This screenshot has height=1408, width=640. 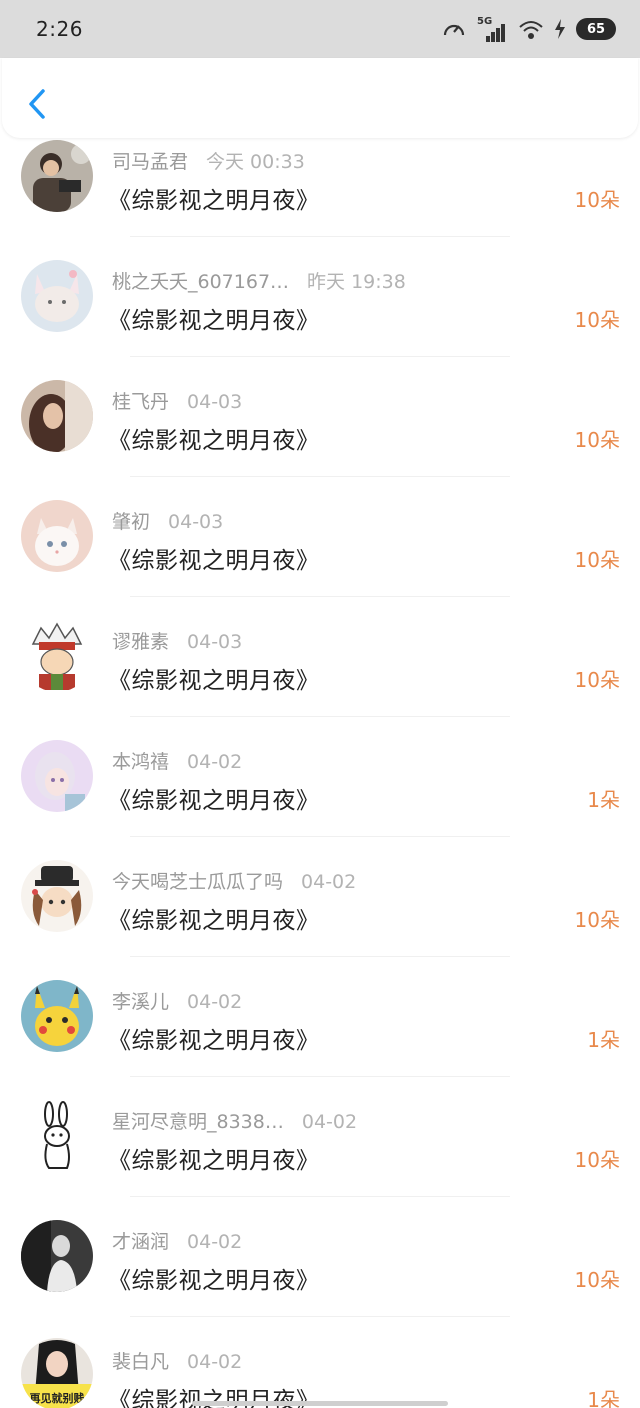 What do you see at coordinates (177, 400) in the screenshot?
I see `record-meta: 桂飞丹 04-03` at bounding box center [177, 400].